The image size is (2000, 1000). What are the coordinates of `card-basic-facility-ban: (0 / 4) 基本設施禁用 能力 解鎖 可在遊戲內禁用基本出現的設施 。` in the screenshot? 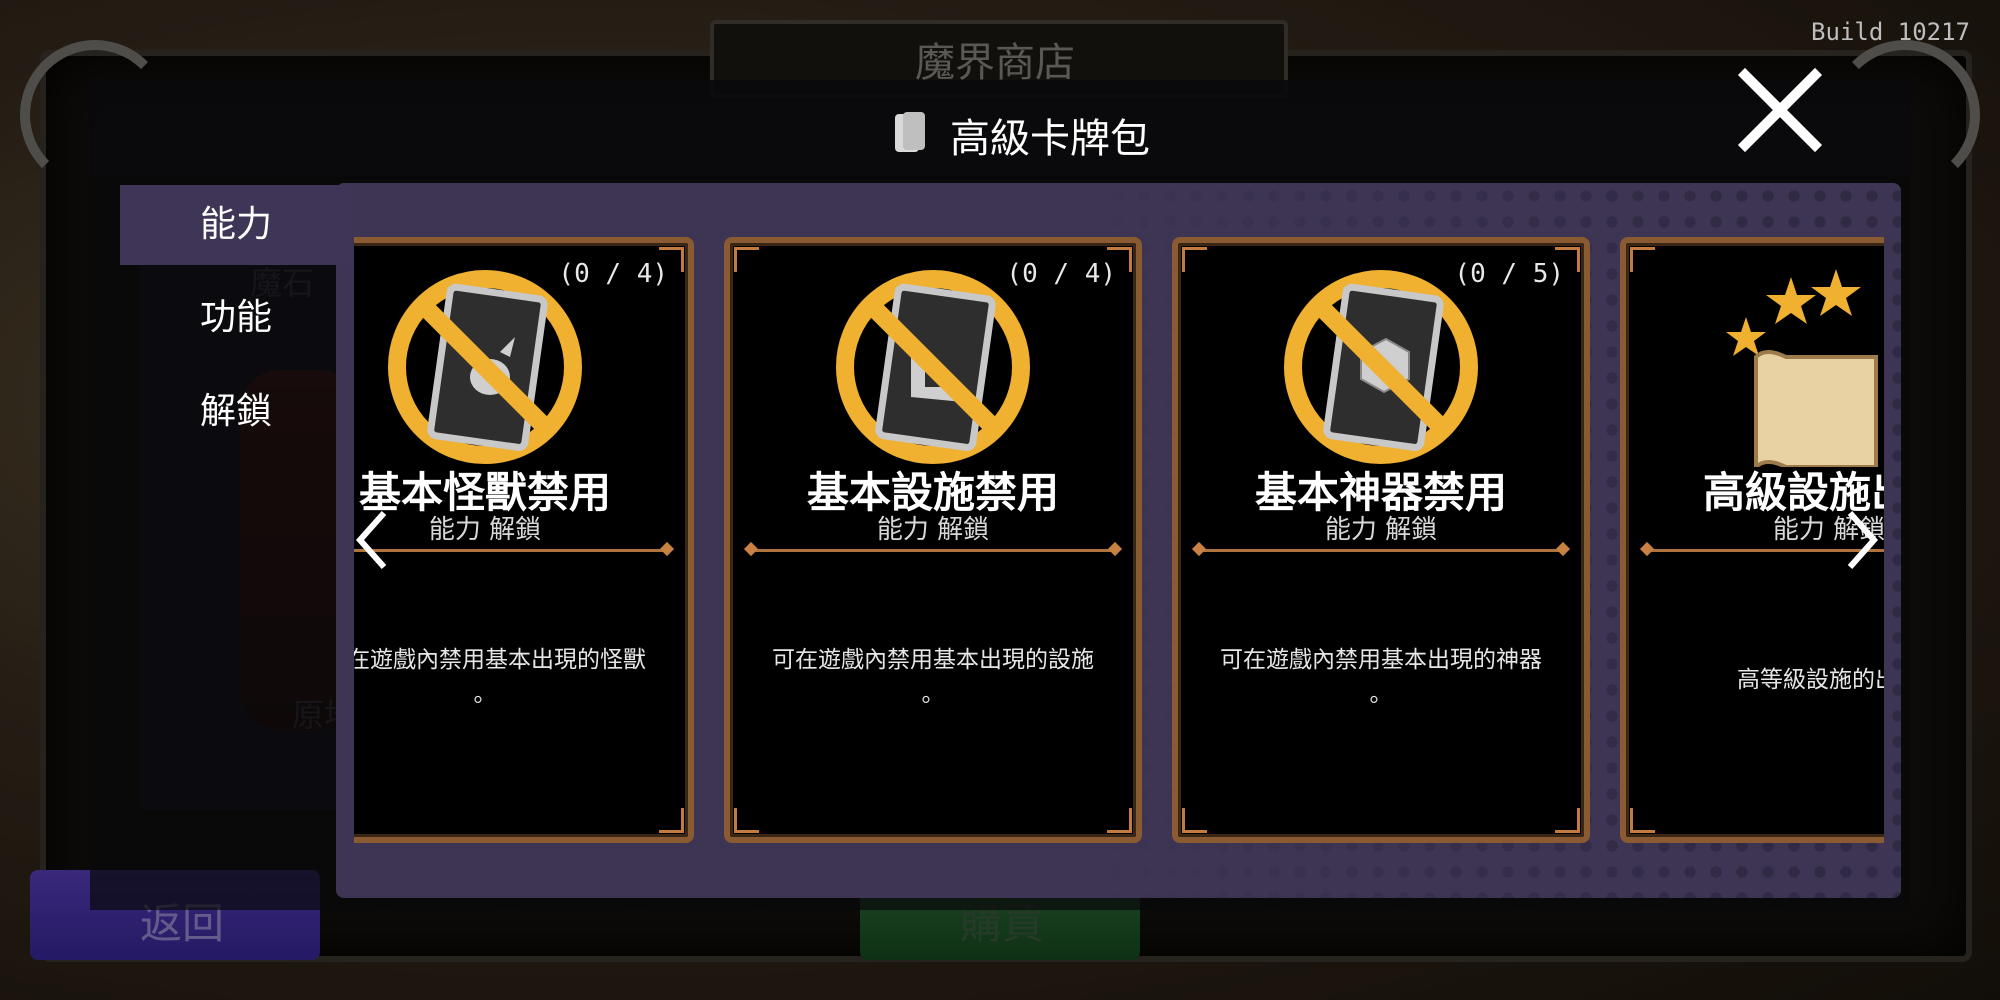 It's located at (933, 540).